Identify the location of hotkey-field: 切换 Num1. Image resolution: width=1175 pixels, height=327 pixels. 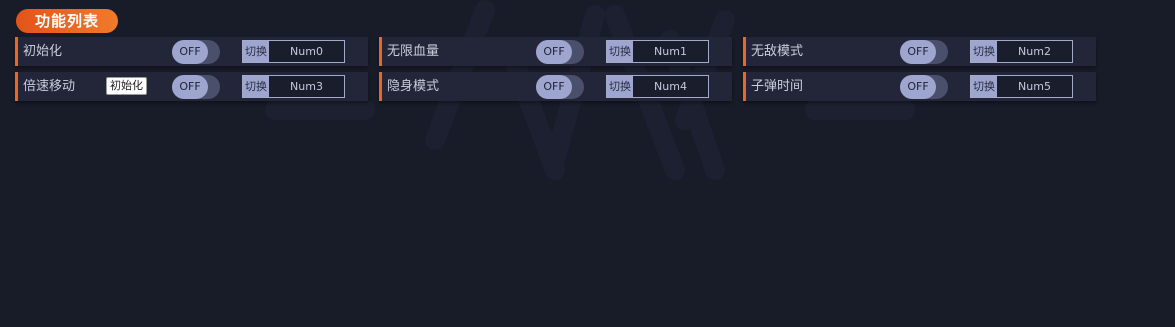
(657, 51).